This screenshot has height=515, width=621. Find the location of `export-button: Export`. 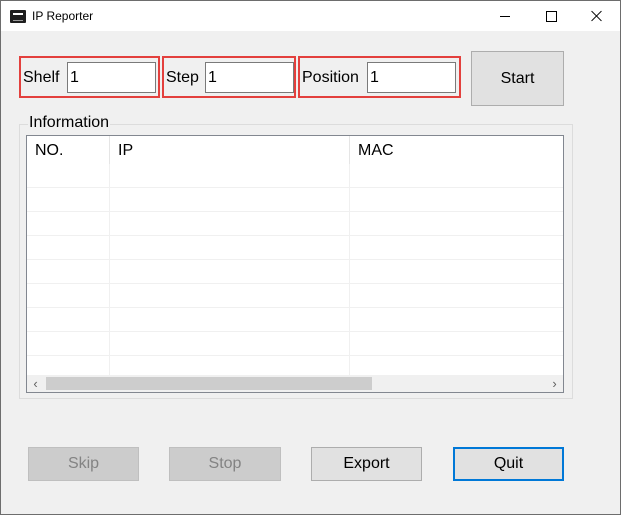

export-button: Export is located at coordinates (366, 464).